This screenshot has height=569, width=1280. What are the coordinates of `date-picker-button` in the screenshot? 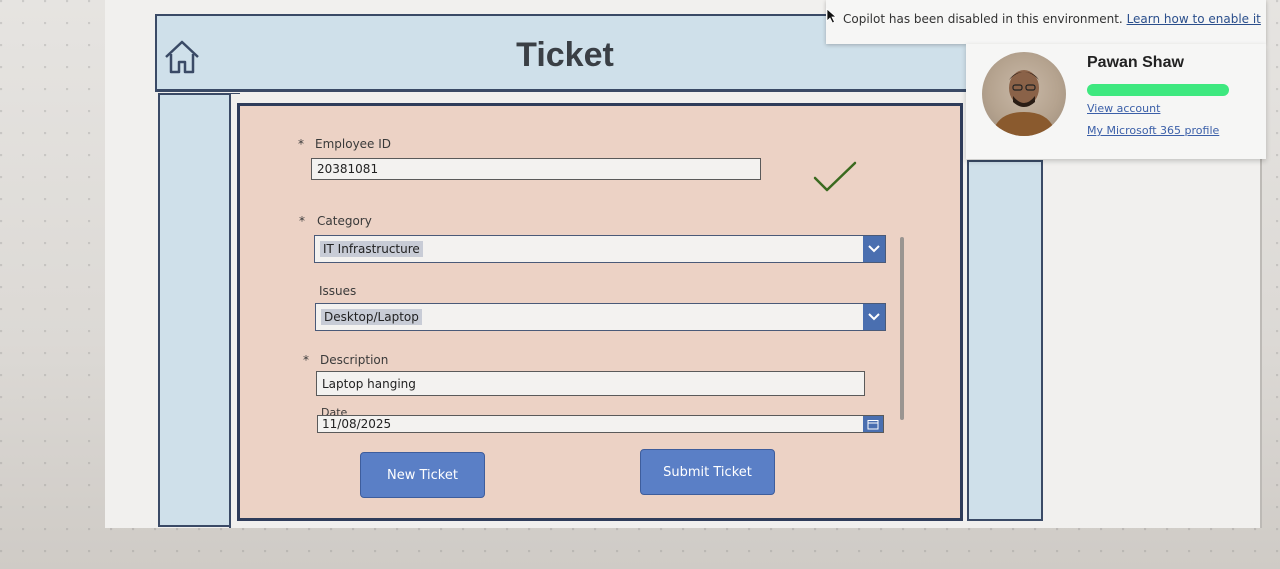 It's located at (873, 424).